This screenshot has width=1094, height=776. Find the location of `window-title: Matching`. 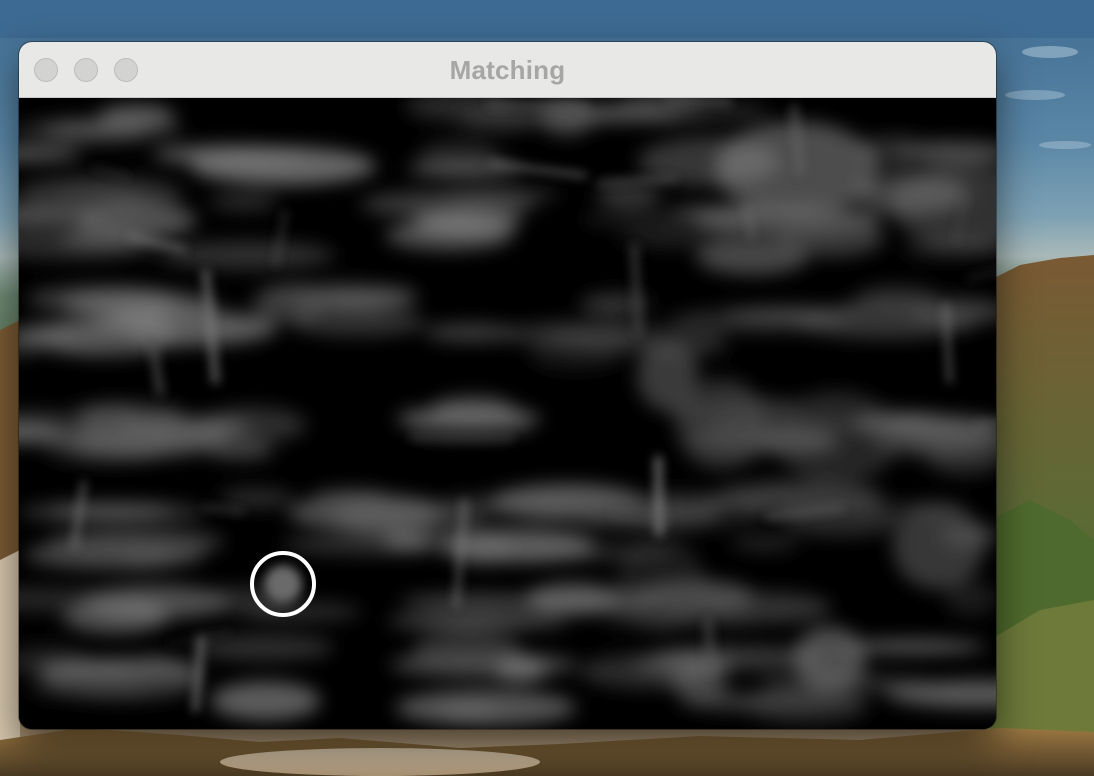

window-title: Matching is located at coordinates (507, 70).